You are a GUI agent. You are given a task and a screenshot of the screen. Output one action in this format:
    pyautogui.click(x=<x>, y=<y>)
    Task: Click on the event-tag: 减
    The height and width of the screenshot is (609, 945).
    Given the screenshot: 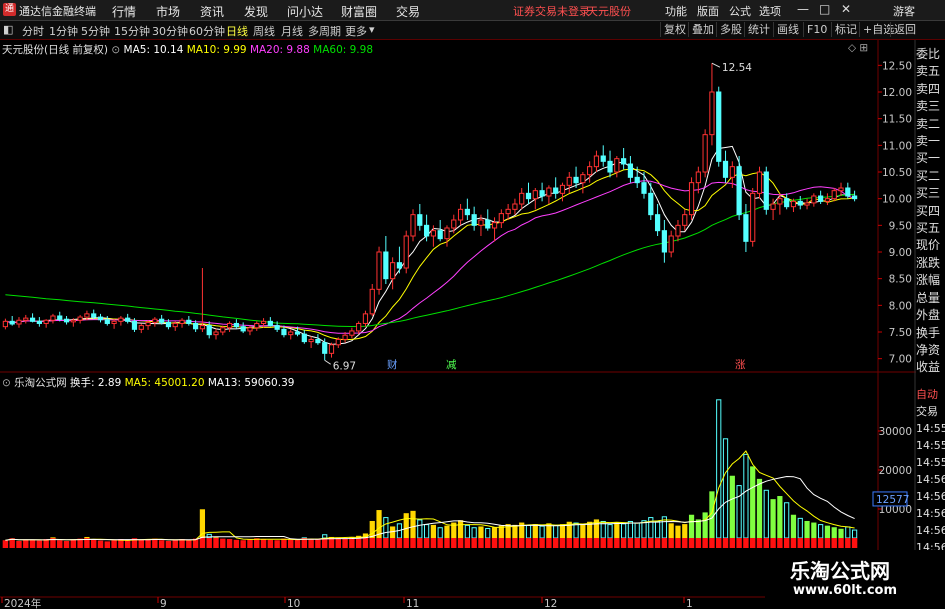 What is the action you would take?
    pyautogui.click(x=451, y=365)
    